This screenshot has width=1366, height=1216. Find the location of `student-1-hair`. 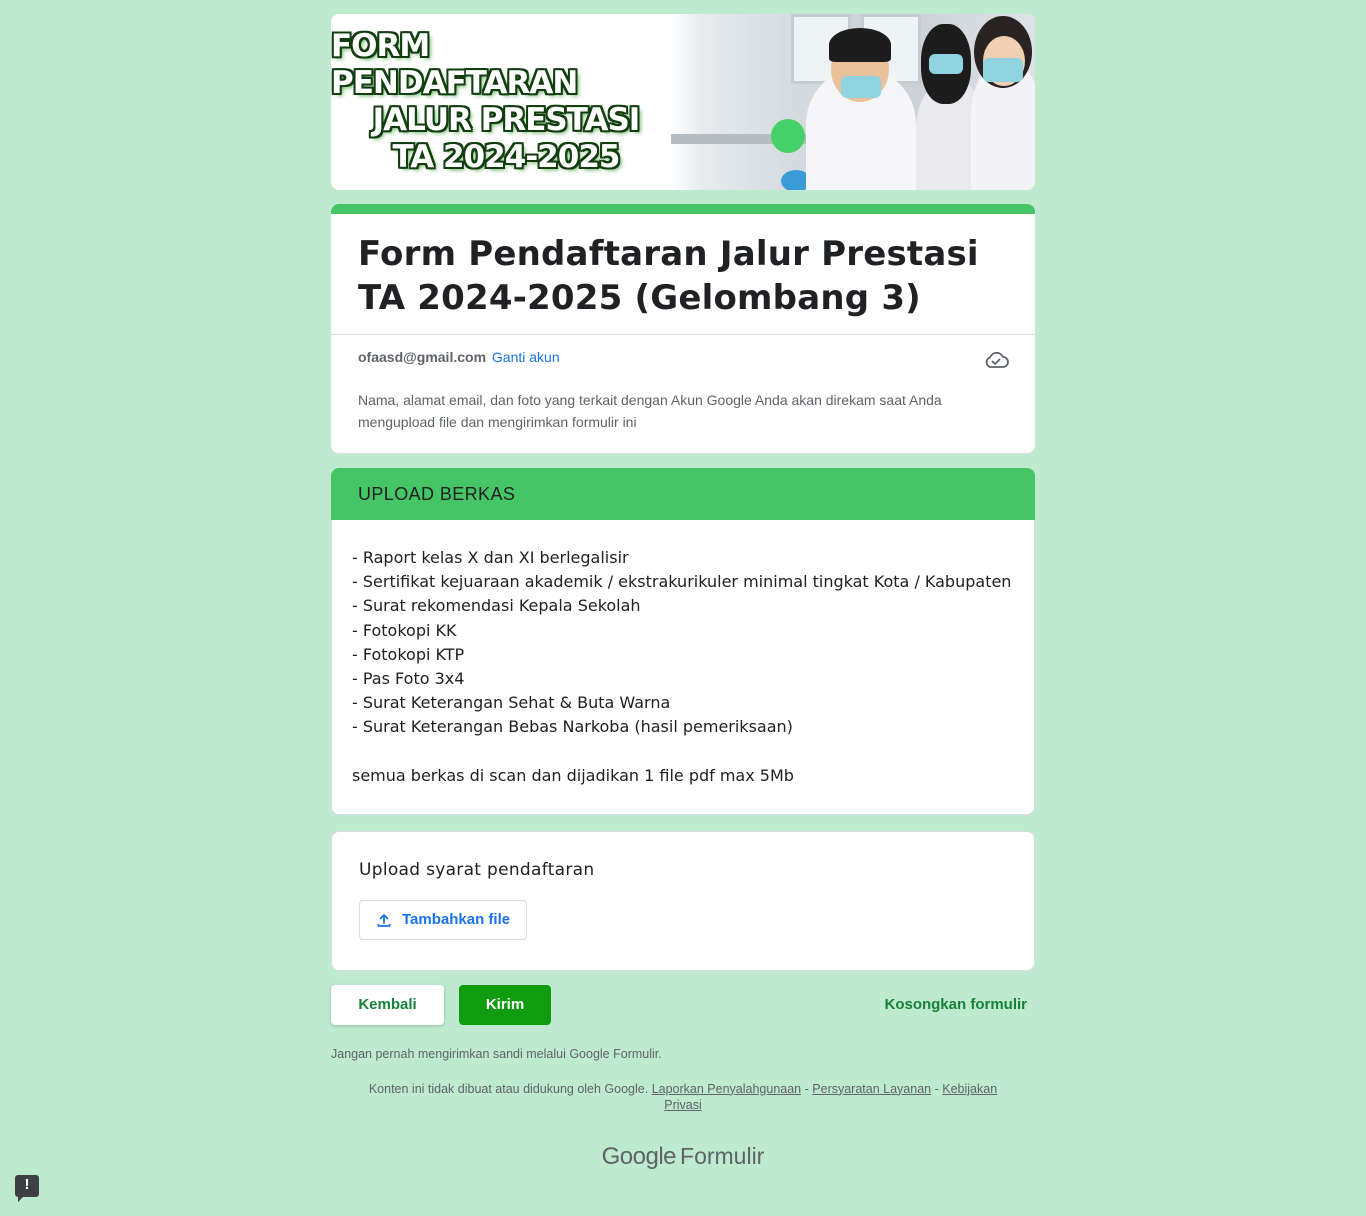

student-1-hair is located at coordinates (860, 45).